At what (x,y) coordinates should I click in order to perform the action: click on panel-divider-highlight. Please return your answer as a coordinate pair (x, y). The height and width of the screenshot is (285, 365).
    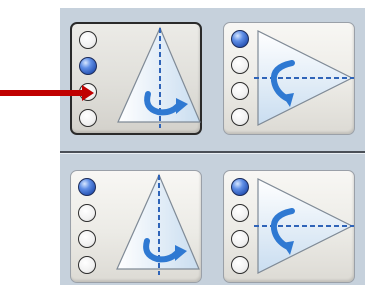
    Looking at the image, I should click on (212, 153).